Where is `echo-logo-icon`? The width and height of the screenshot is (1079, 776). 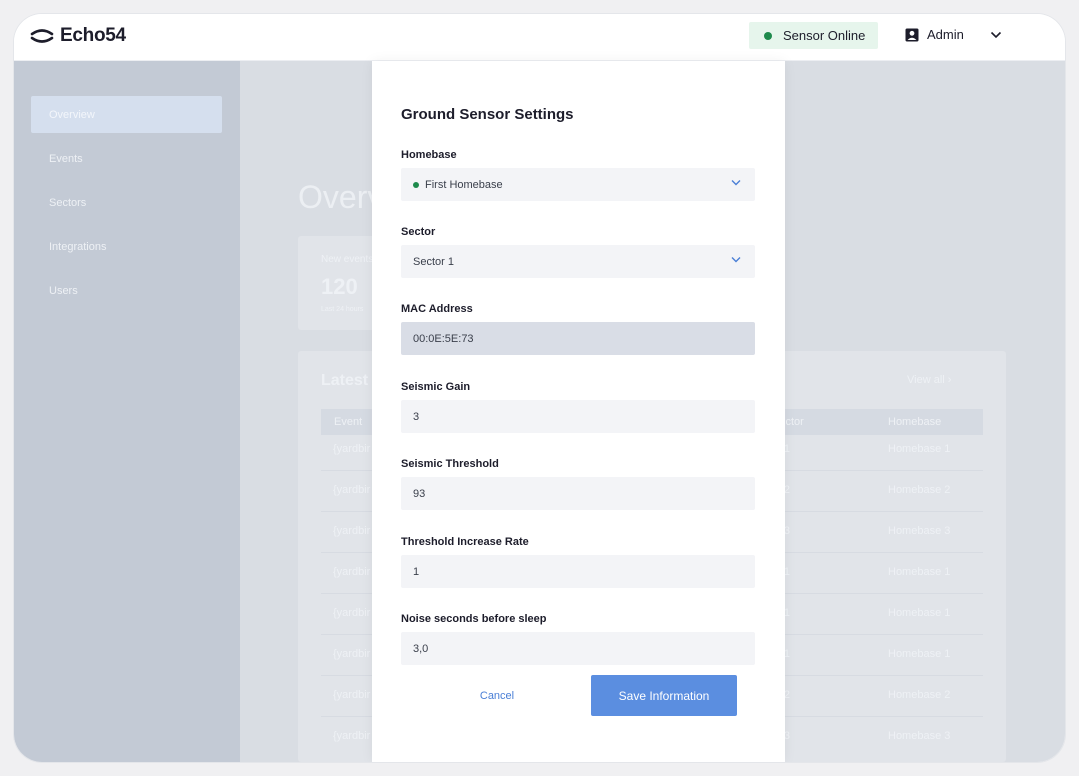
echo-logo-icon is located at coordinates (42, 36).